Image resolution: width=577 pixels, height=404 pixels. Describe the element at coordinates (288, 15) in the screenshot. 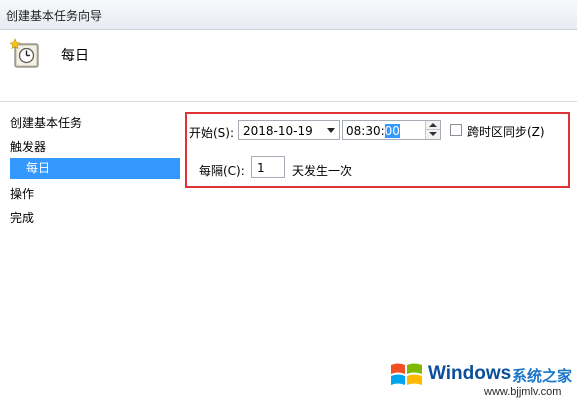

I see `title-bar: 创建基本任务向导` at that location.